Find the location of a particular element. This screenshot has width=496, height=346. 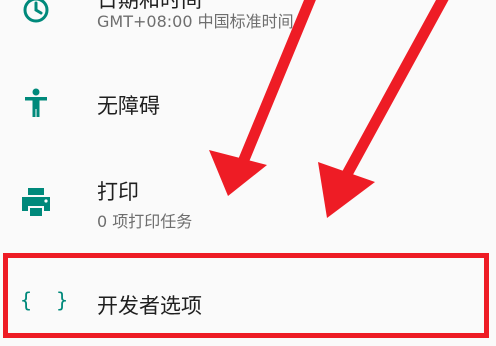

settings-item-subtitle: 0 项打印任务 is located at coordinates (145, 221).